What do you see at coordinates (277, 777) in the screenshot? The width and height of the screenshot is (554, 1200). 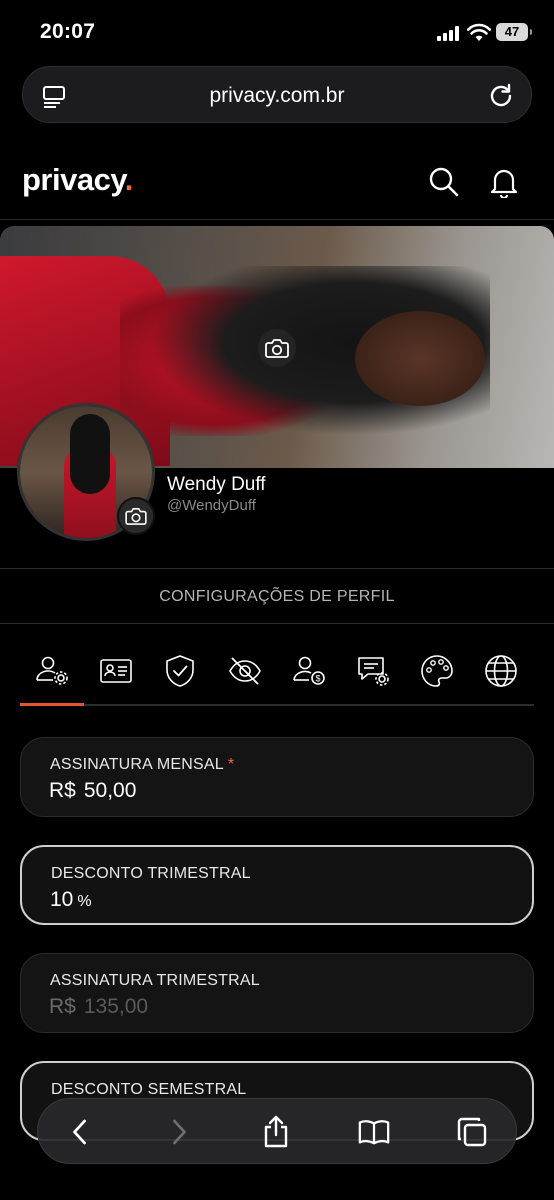 I see `monthly-subscription-field: ASSINATURA MENSAL * R$ 50,00` at bounding box center [277, 777].